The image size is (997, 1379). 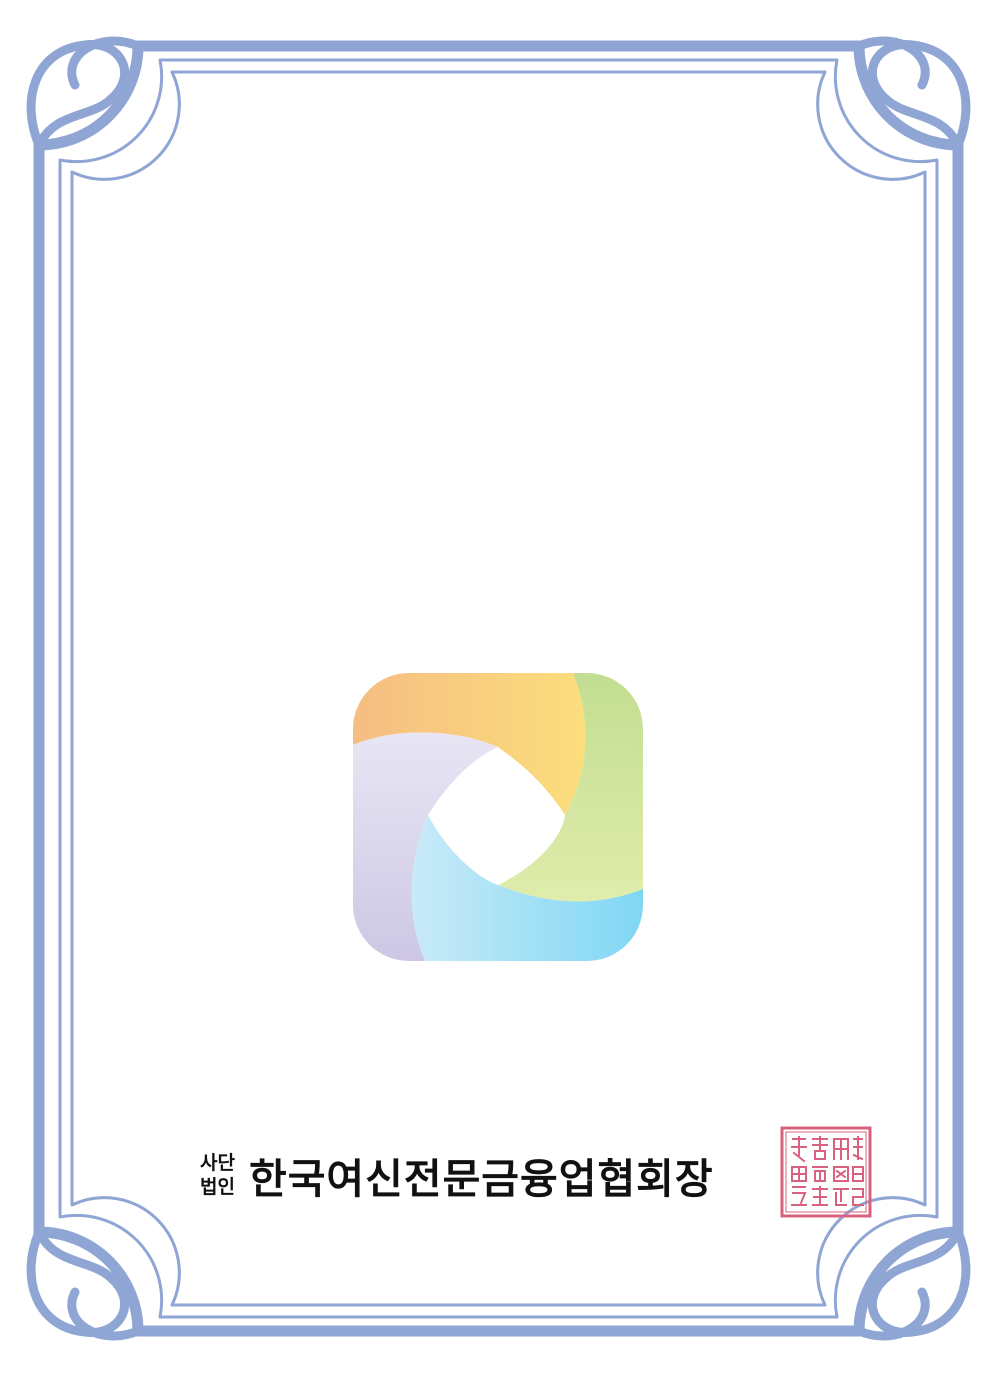 I want to click on issuer-prefix: 사단 법인, so click(x=217, y=1175).